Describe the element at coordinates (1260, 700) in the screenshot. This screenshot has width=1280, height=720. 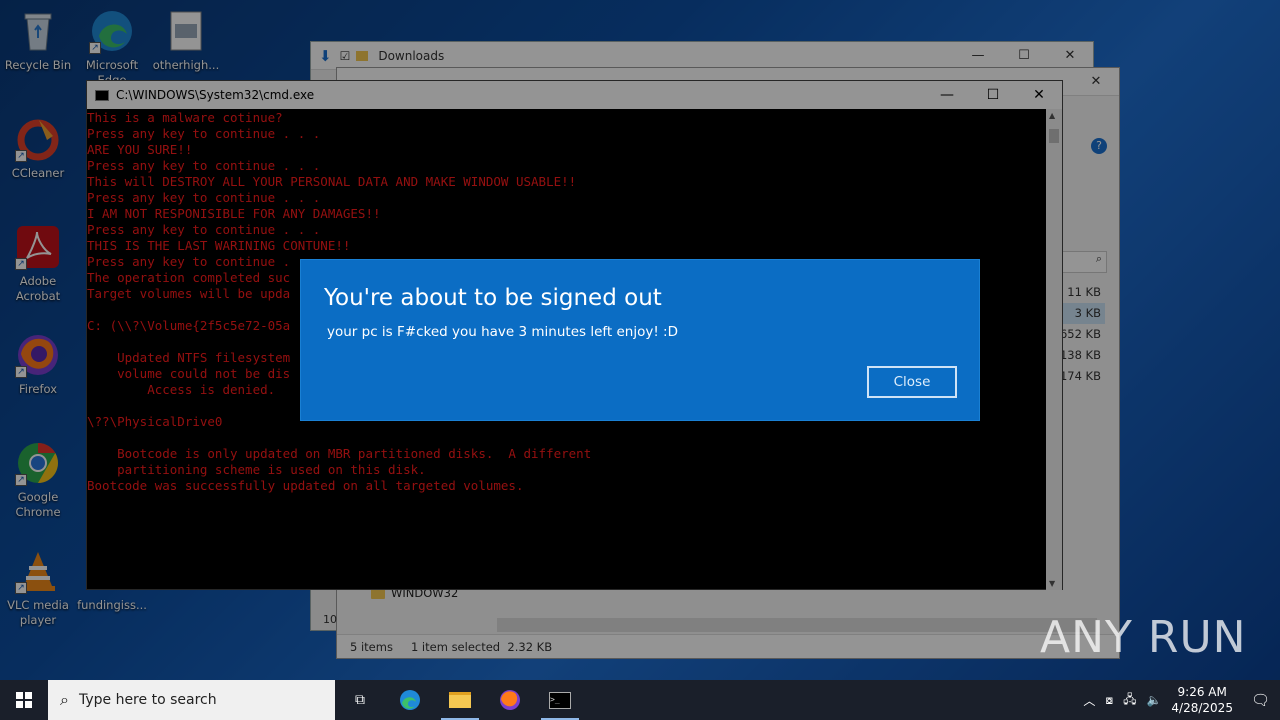
I see `notification-icon: 🗨` at that location.